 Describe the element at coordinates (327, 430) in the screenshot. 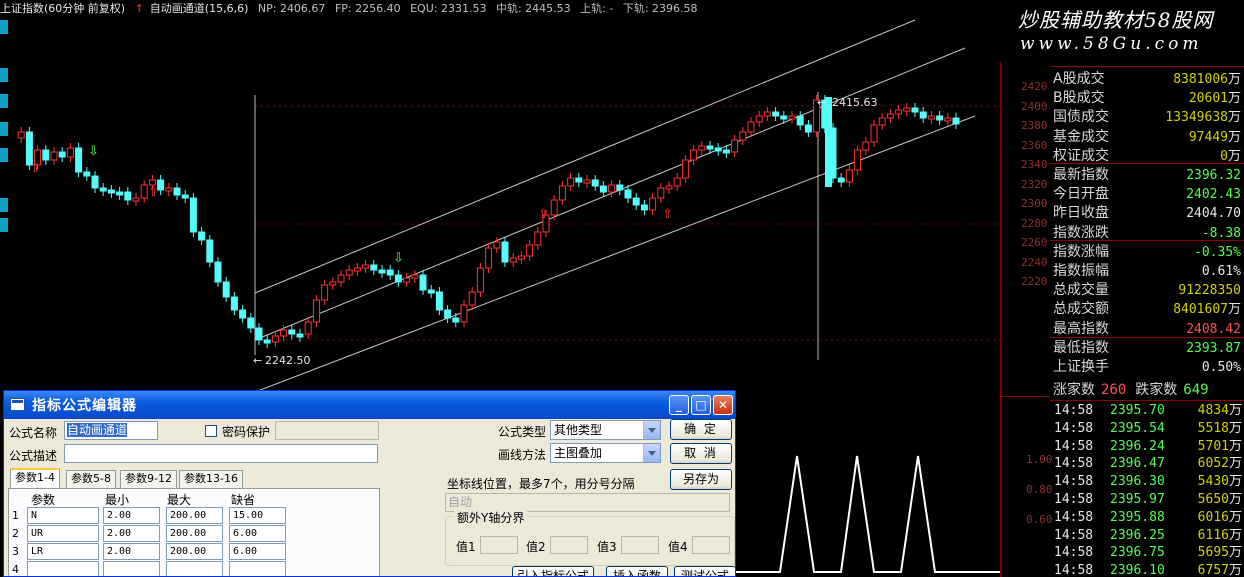

I see `password-input` at that location.